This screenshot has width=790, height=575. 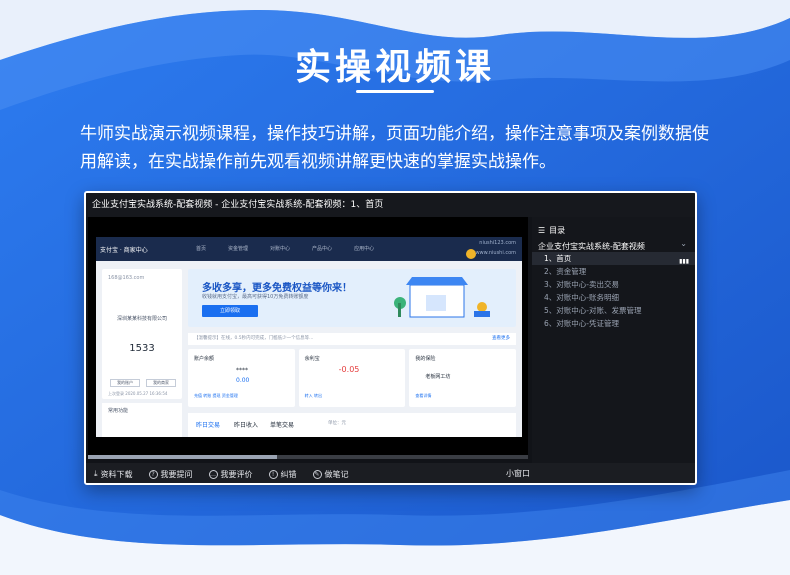 I want to click on company-name: 深圳某某科技有限公司, so click(x=141, y=319).